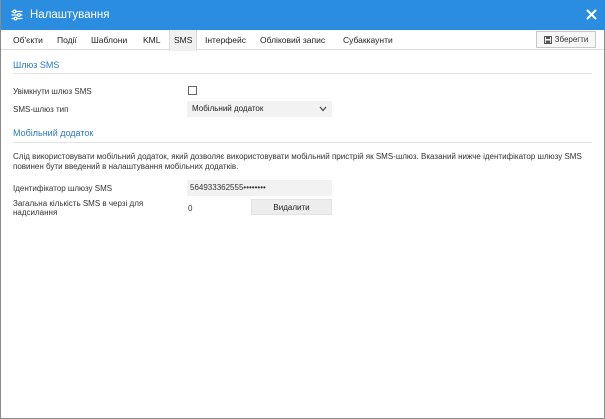  Describe the element at coordinates (17, 15) in the screenshot. I see `settings-sliders-icon` at that location.